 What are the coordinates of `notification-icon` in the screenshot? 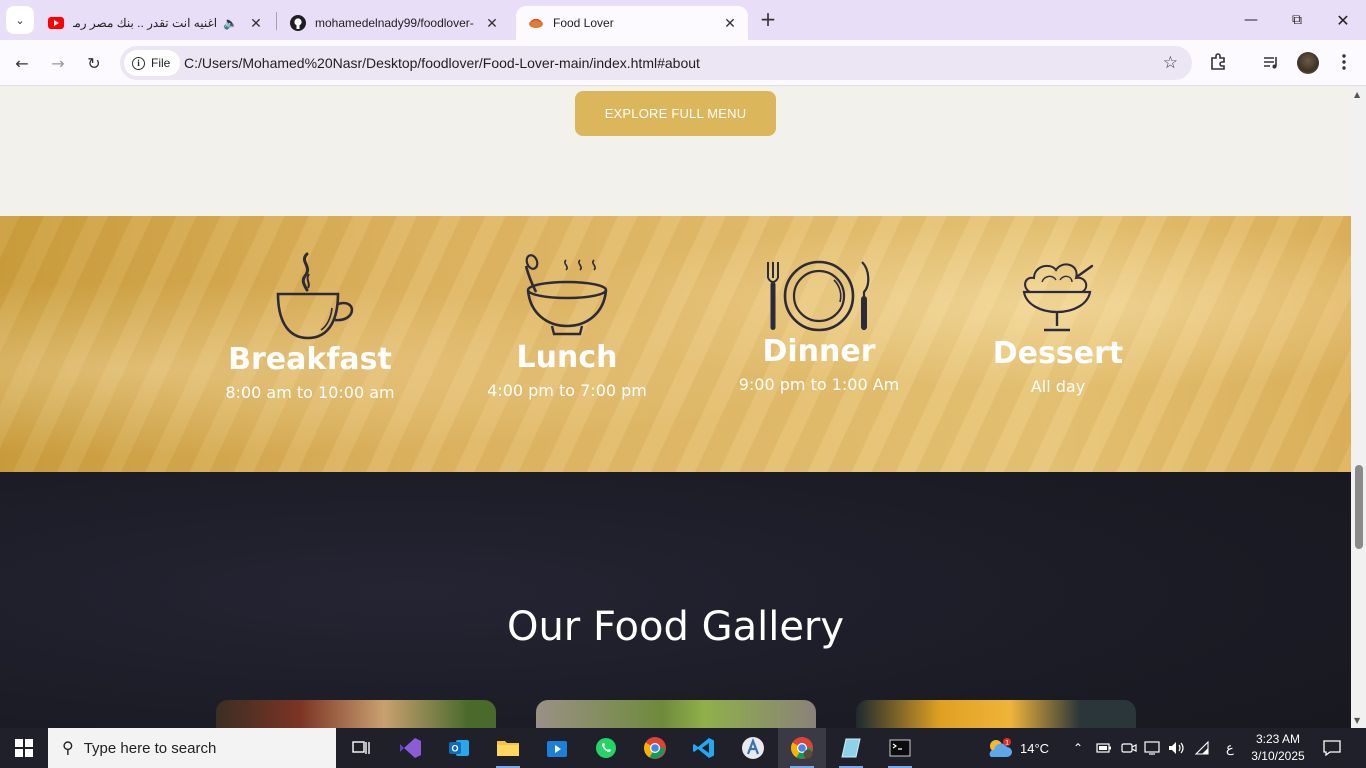 It's located at (1332, 748).